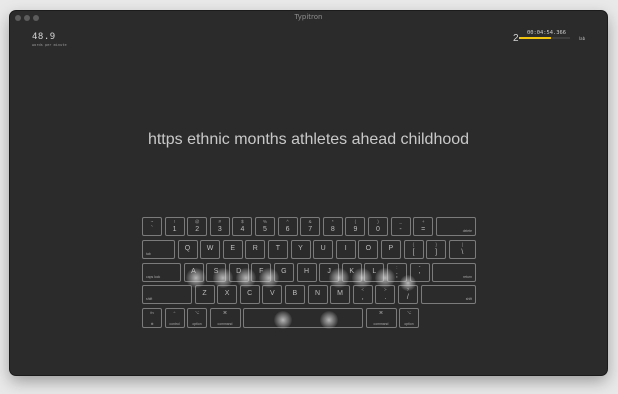 The width and height of the screenshot is (618, 394). I want to click on key-u2d: _ -, so click(400, 226).